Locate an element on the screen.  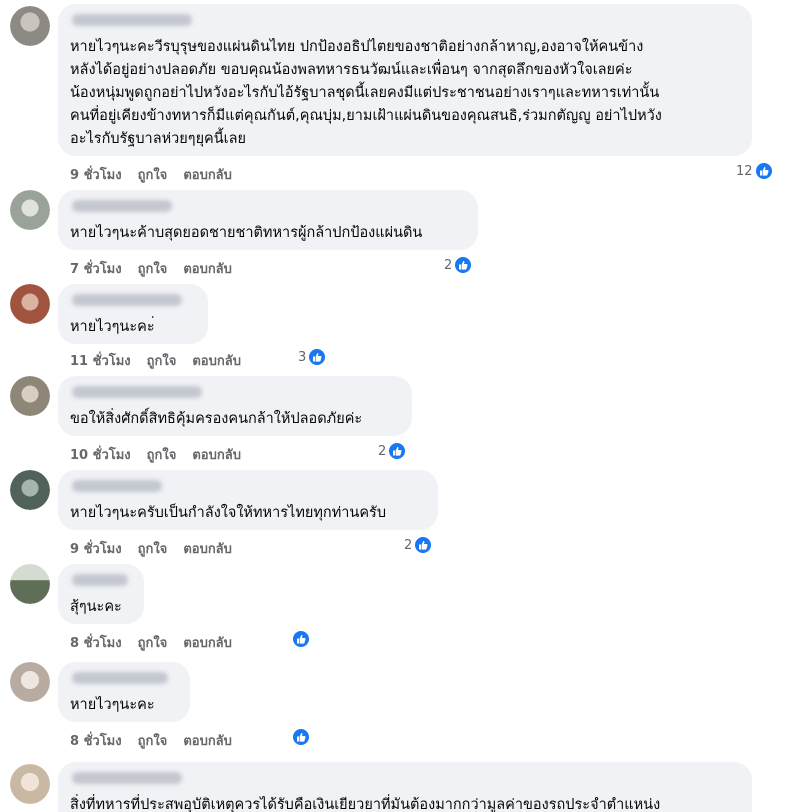
reaction-count: 3 is located at coordinates (312, 357).